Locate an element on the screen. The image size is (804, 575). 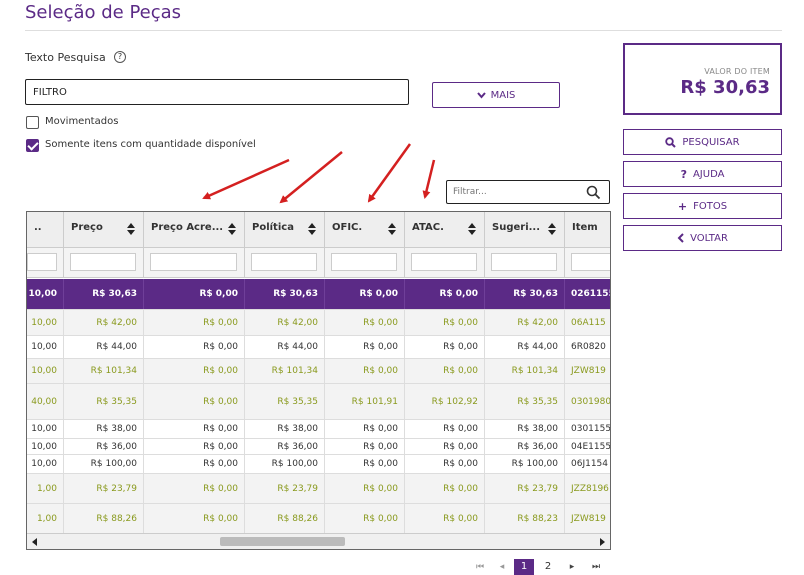
pesquisar-button: PESQUISAR is located at coordinates (702, 142).